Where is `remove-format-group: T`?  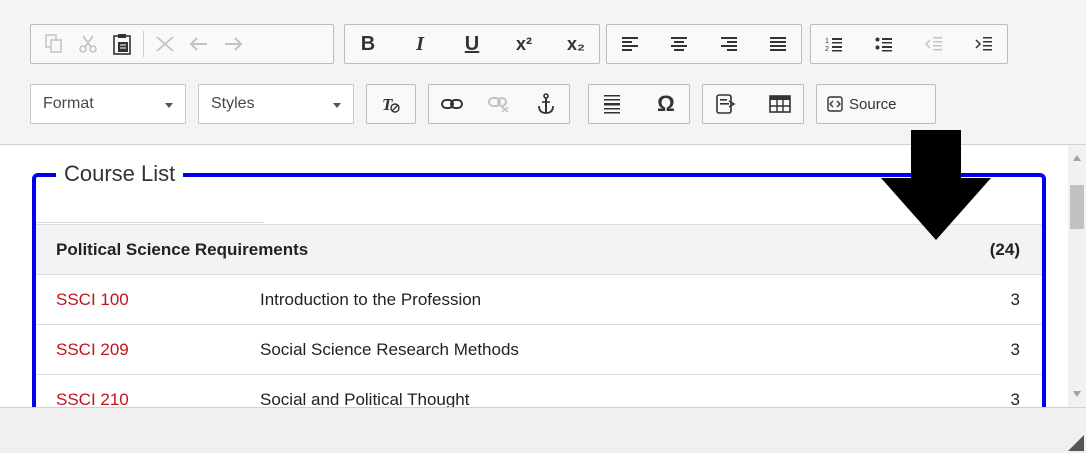 remove-format-group: T is located at coordinates (391, 104).